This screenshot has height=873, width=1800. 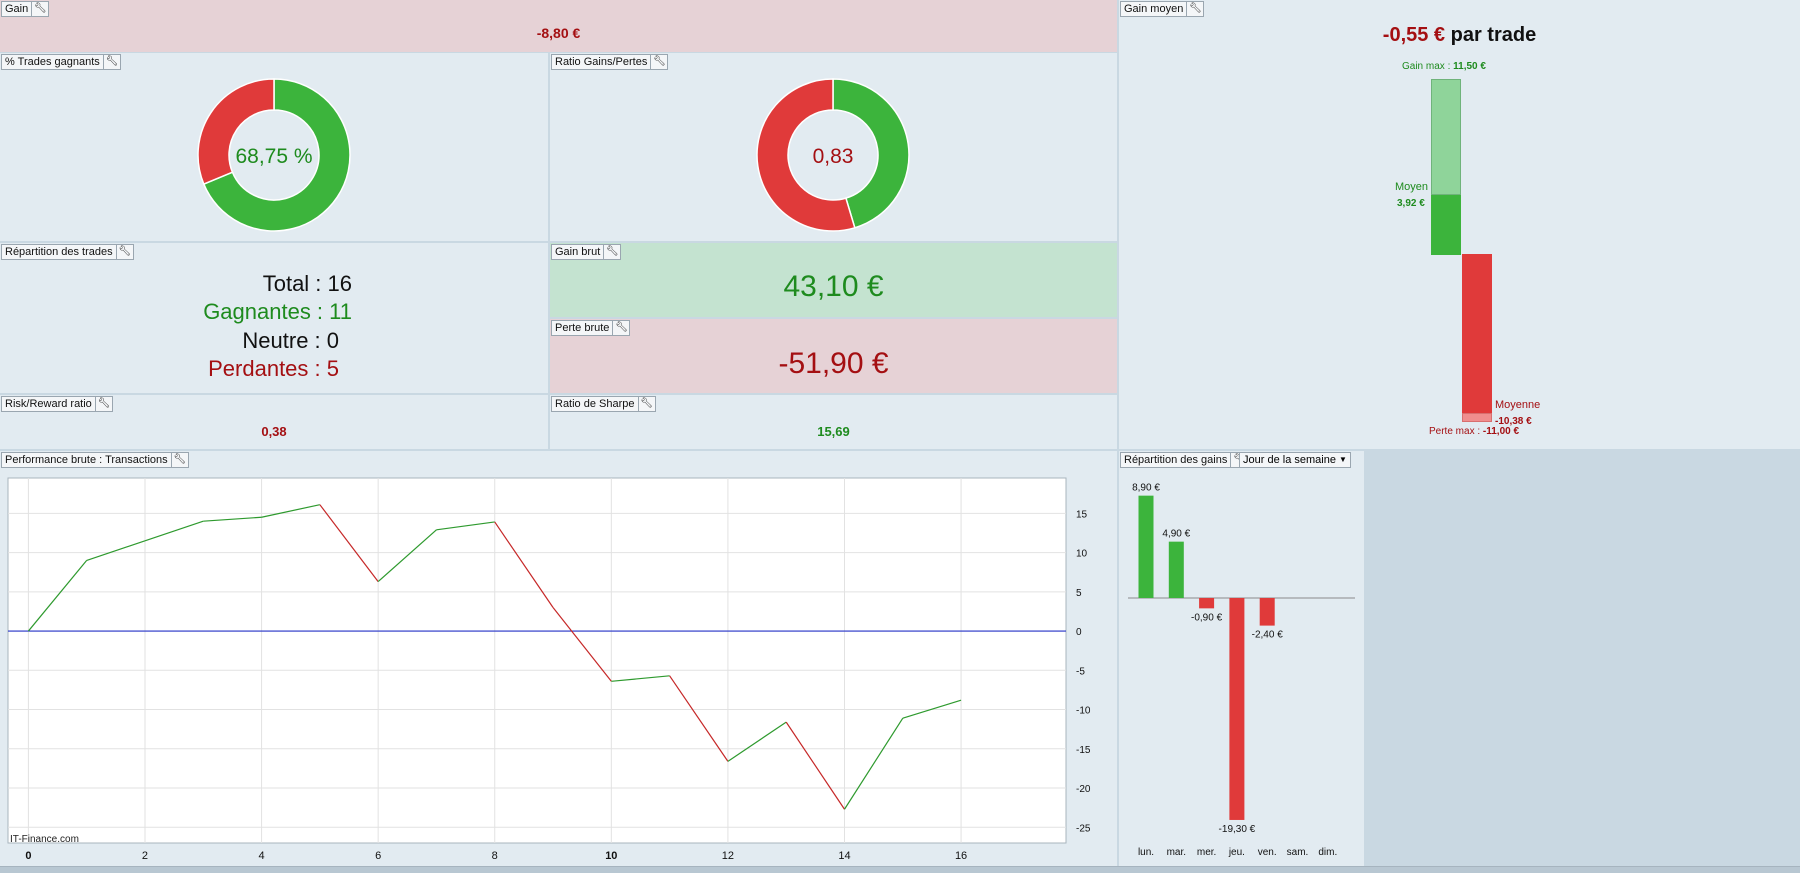 I want to click on y-tick-label: 15, so click(x=1082, y=514).